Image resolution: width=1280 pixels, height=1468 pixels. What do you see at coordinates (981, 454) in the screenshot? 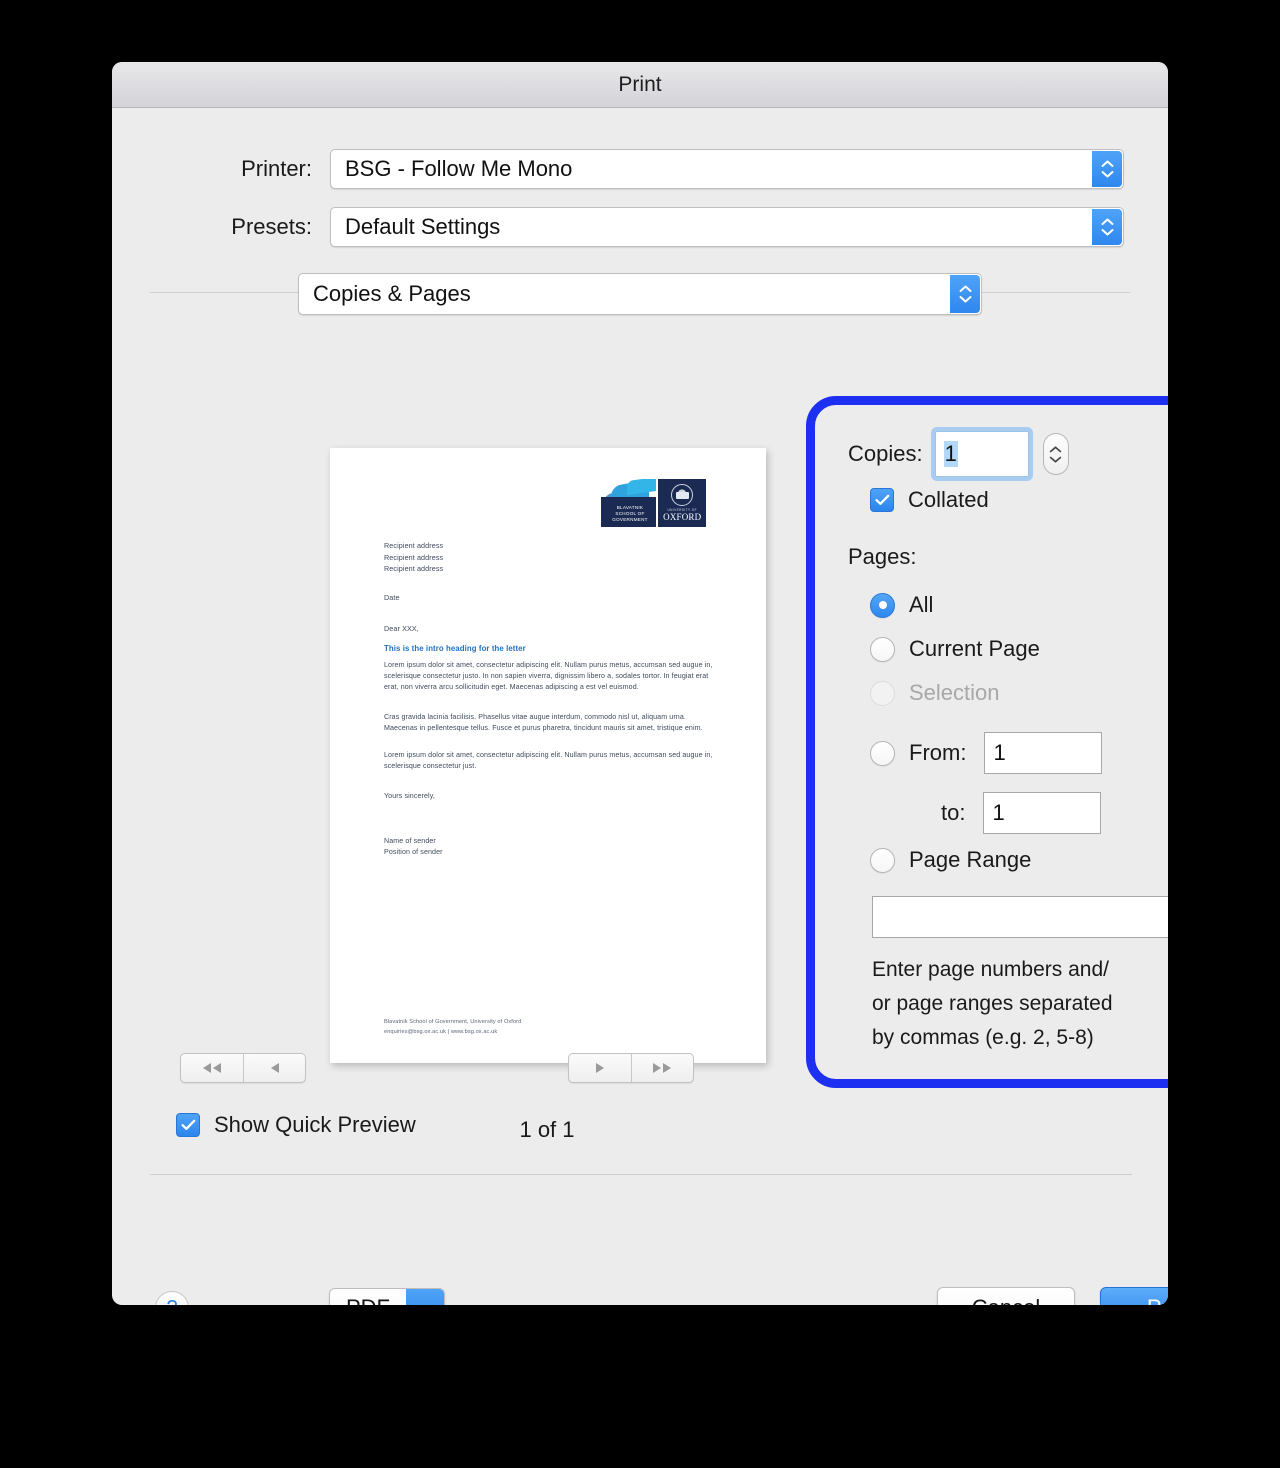
I see `copies-input: 1` at bounding box center [981, 454].